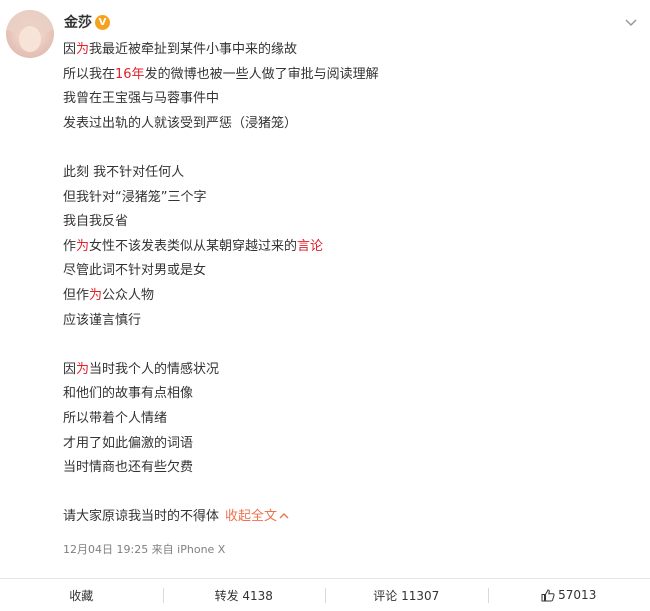  I want to click on post-text-line: 才用了如此偏激的词语, so click(343, 444).